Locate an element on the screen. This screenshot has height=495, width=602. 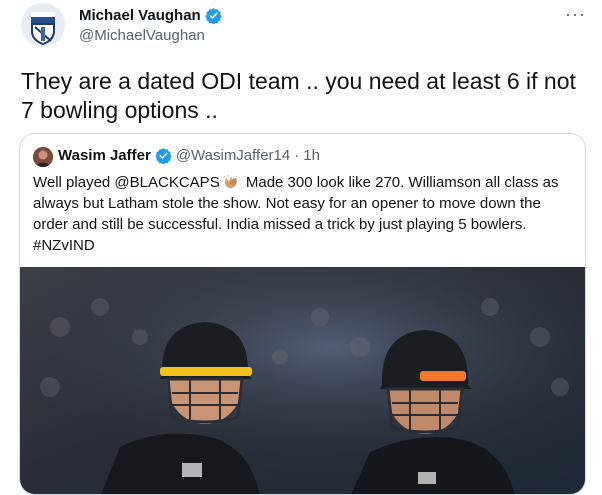
quoted-timestamp: 1h is located at coordinates (311, 155).